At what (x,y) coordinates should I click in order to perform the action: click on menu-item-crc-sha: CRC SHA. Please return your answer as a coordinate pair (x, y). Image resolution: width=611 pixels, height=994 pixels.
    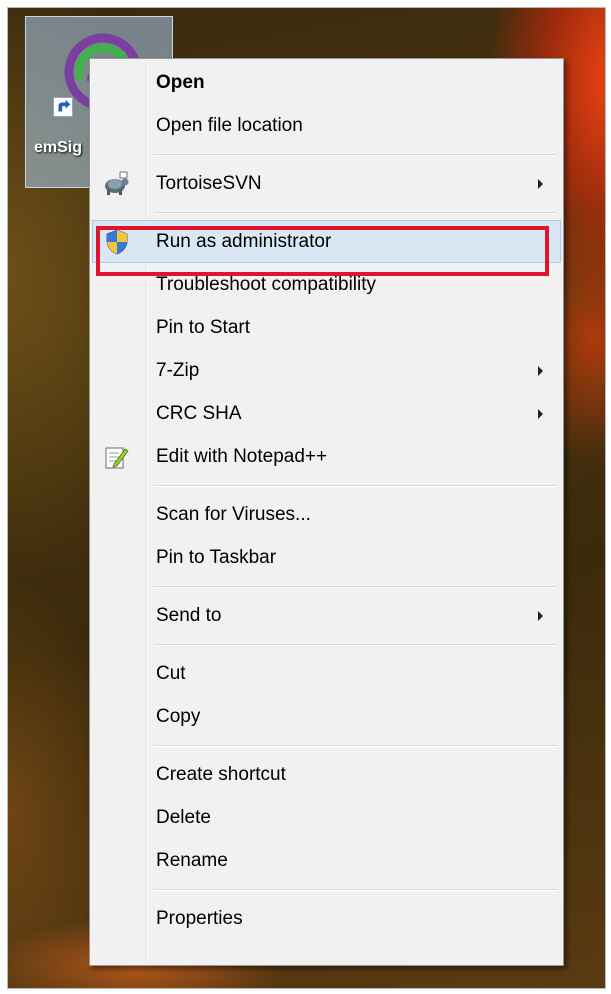
    Looking at the image, I should click on (326, 413).